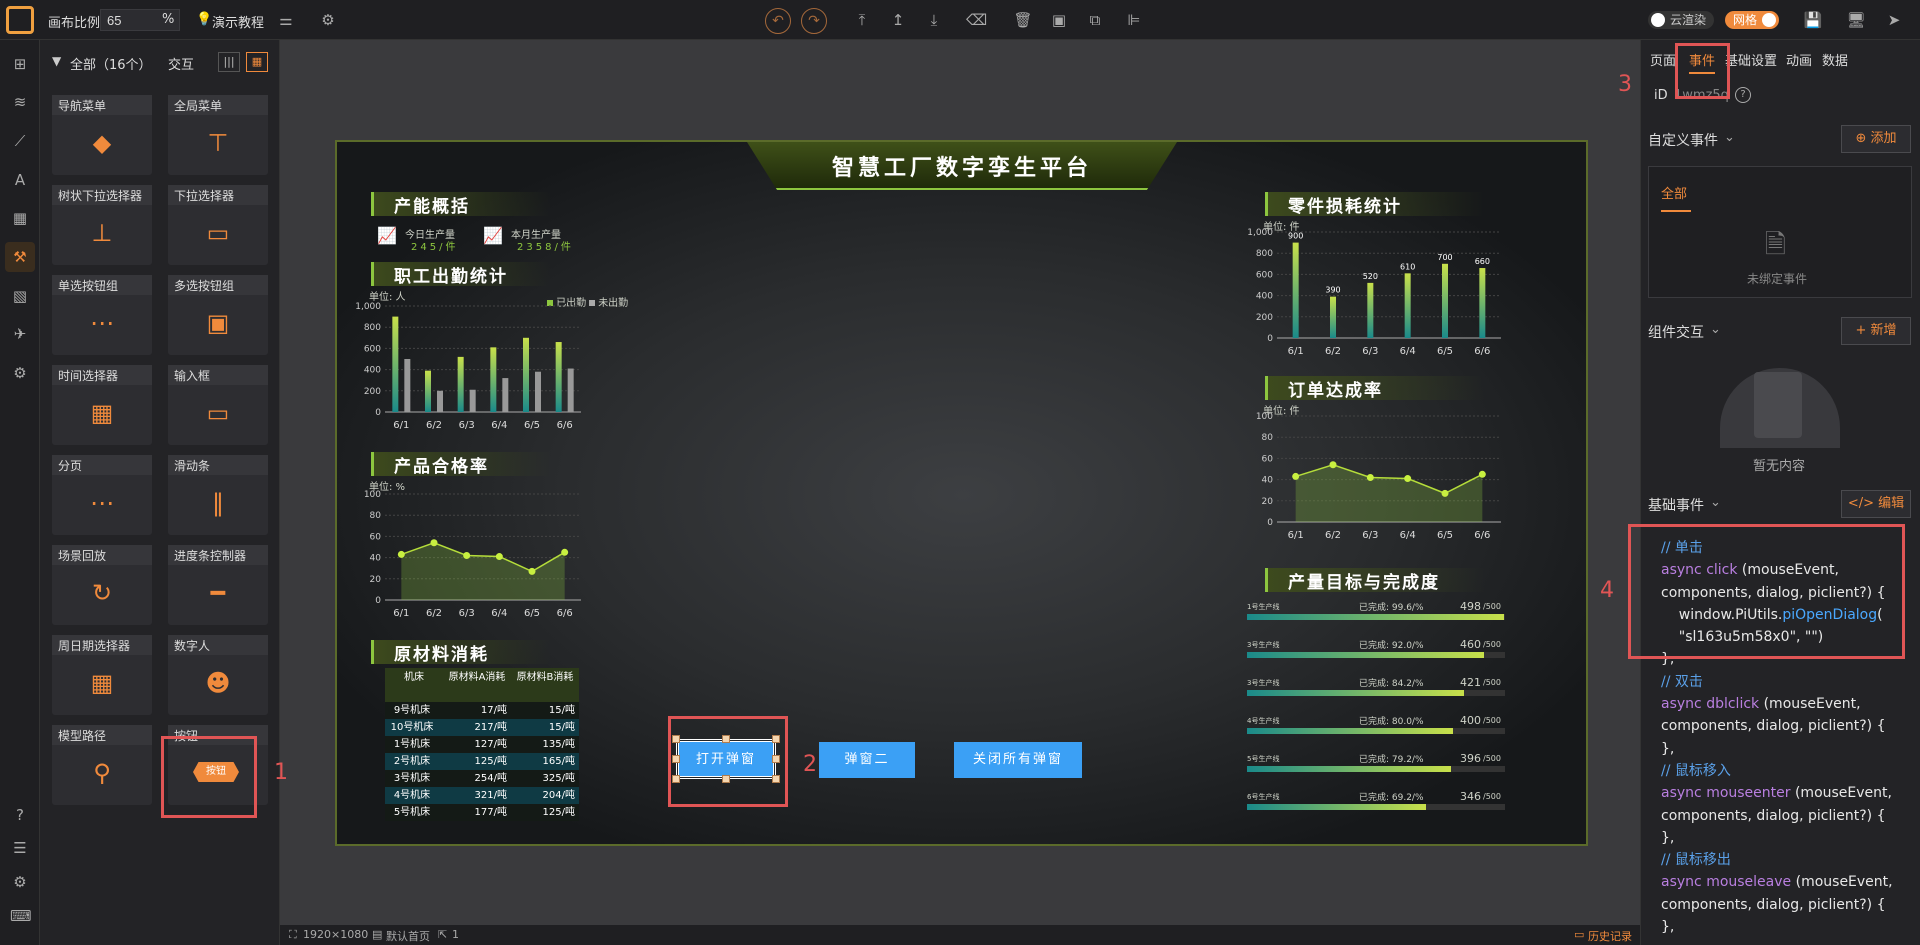  I want to click on tab-data: 数据, so click(1835, 59).